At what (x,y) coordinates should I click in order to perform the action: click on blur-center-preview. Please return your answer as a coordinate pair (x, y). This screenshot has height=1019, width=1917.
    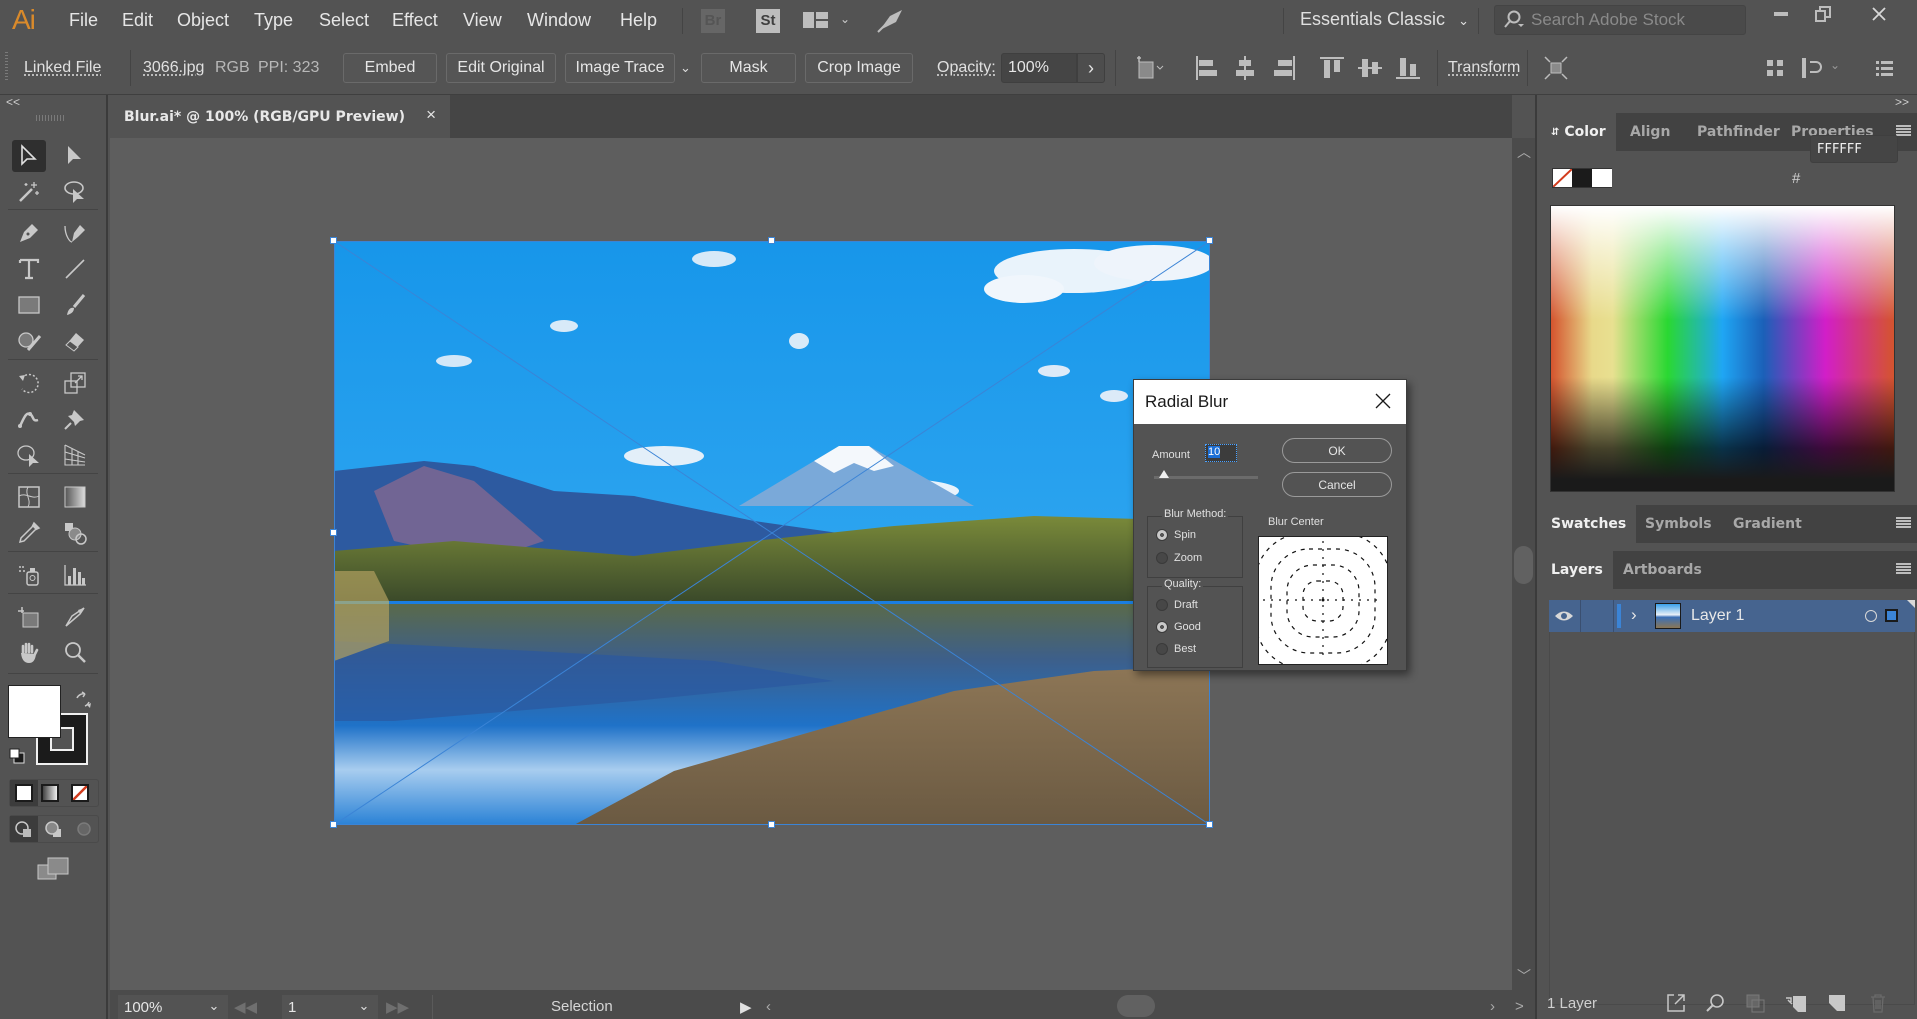
    Looking at the image, I should click on (1323, 601).